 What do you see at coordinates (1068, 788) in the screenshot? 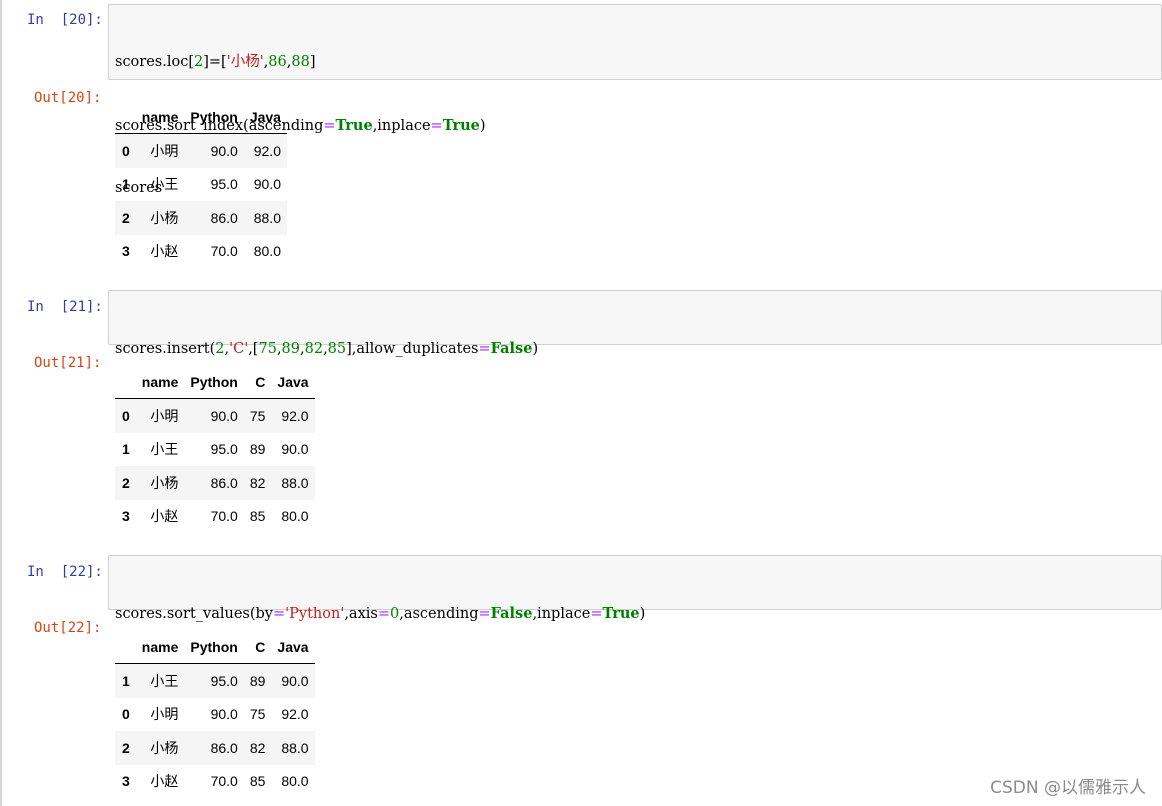
I see `watermark: CSDN @以儒雅示人` at bounding box center [1068, 788].